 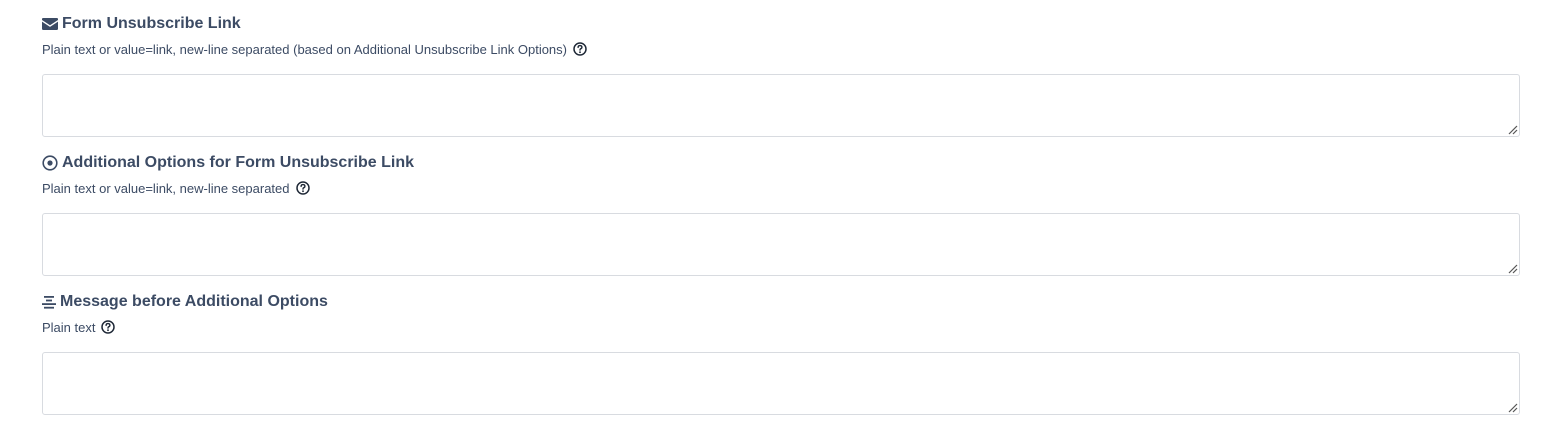 I want to click on field-help-text: Plain text, so click(x=781, y=327).